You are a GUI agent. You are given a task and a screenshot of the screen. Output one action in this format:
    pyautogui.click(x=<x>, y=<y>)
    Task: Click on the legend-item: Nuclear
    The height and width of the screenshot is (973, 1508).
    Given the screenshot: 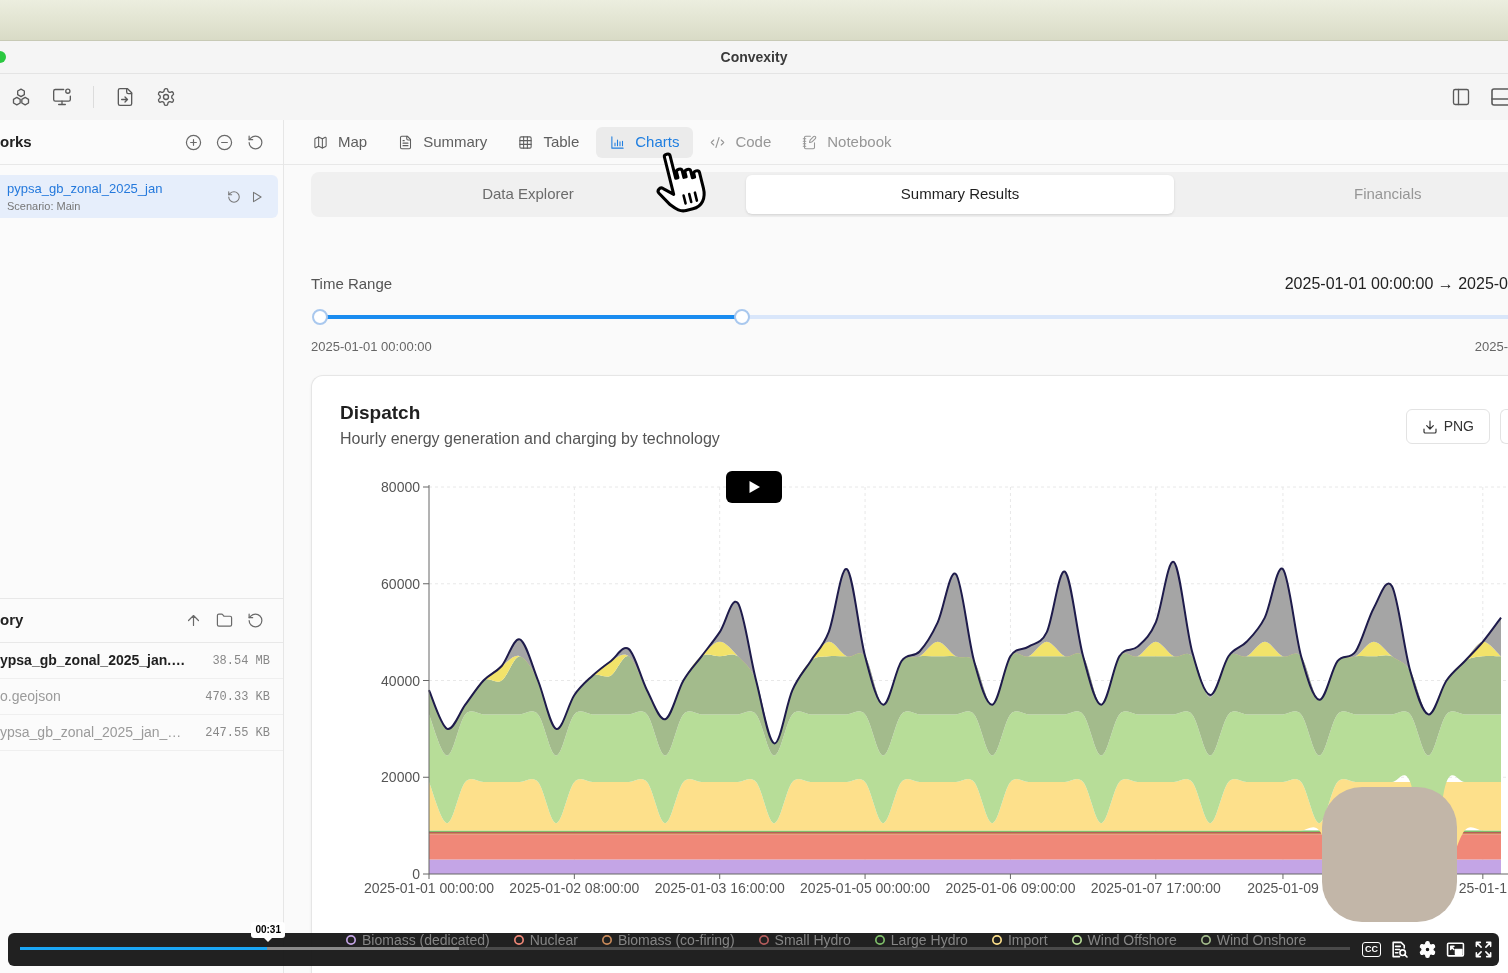 What is the action you would take?
    pyautogui.click(x=545, y=940)
    